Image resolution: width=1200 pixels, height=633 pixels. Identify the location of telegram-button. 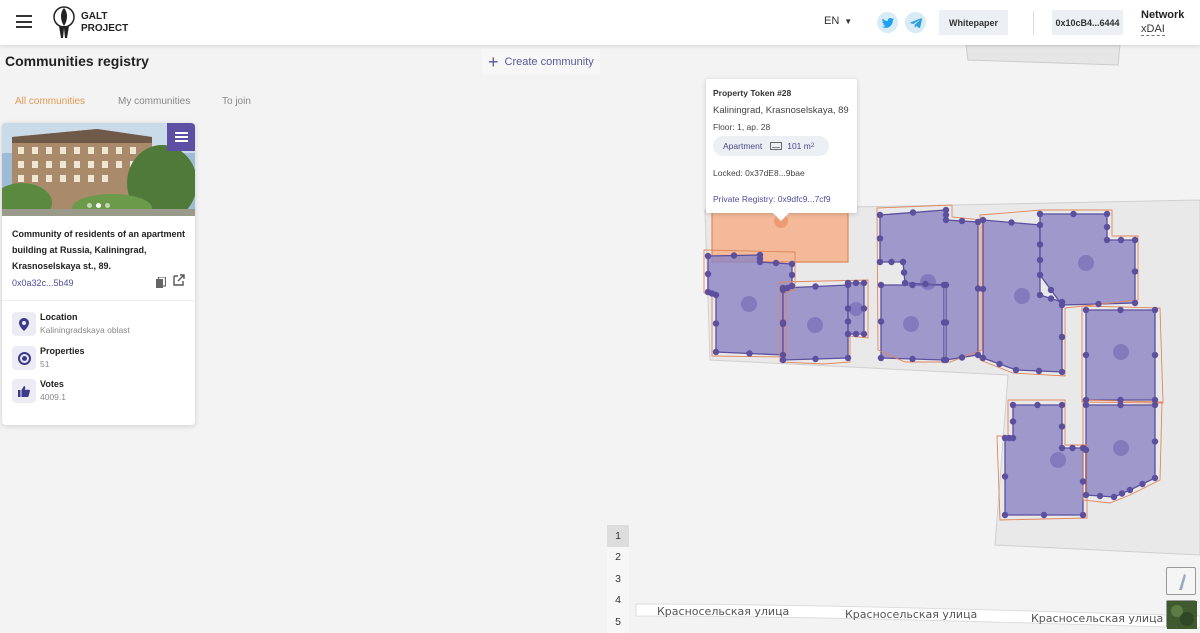
(915, 22).